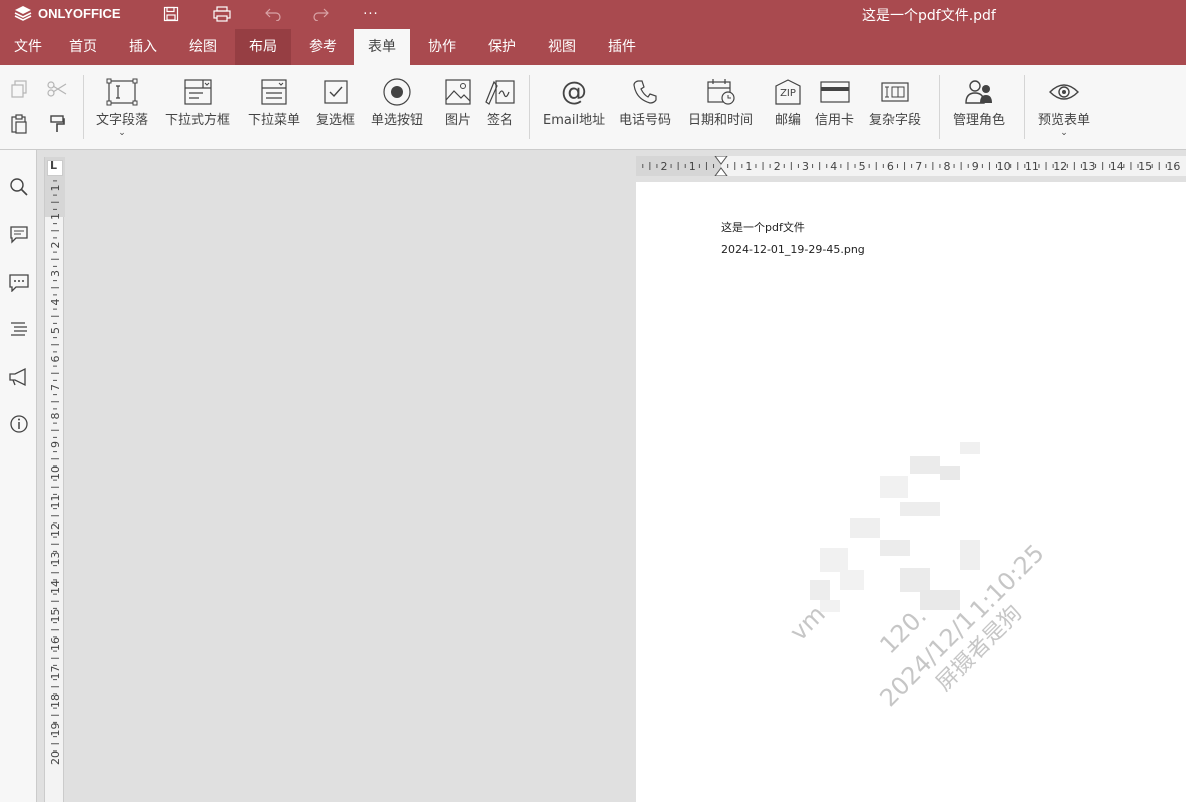 This screenshot has width=1186, height=802. Describe the element at coordinates (55, 444) in the screenshot. I see `ruler-label: 9` at that location.